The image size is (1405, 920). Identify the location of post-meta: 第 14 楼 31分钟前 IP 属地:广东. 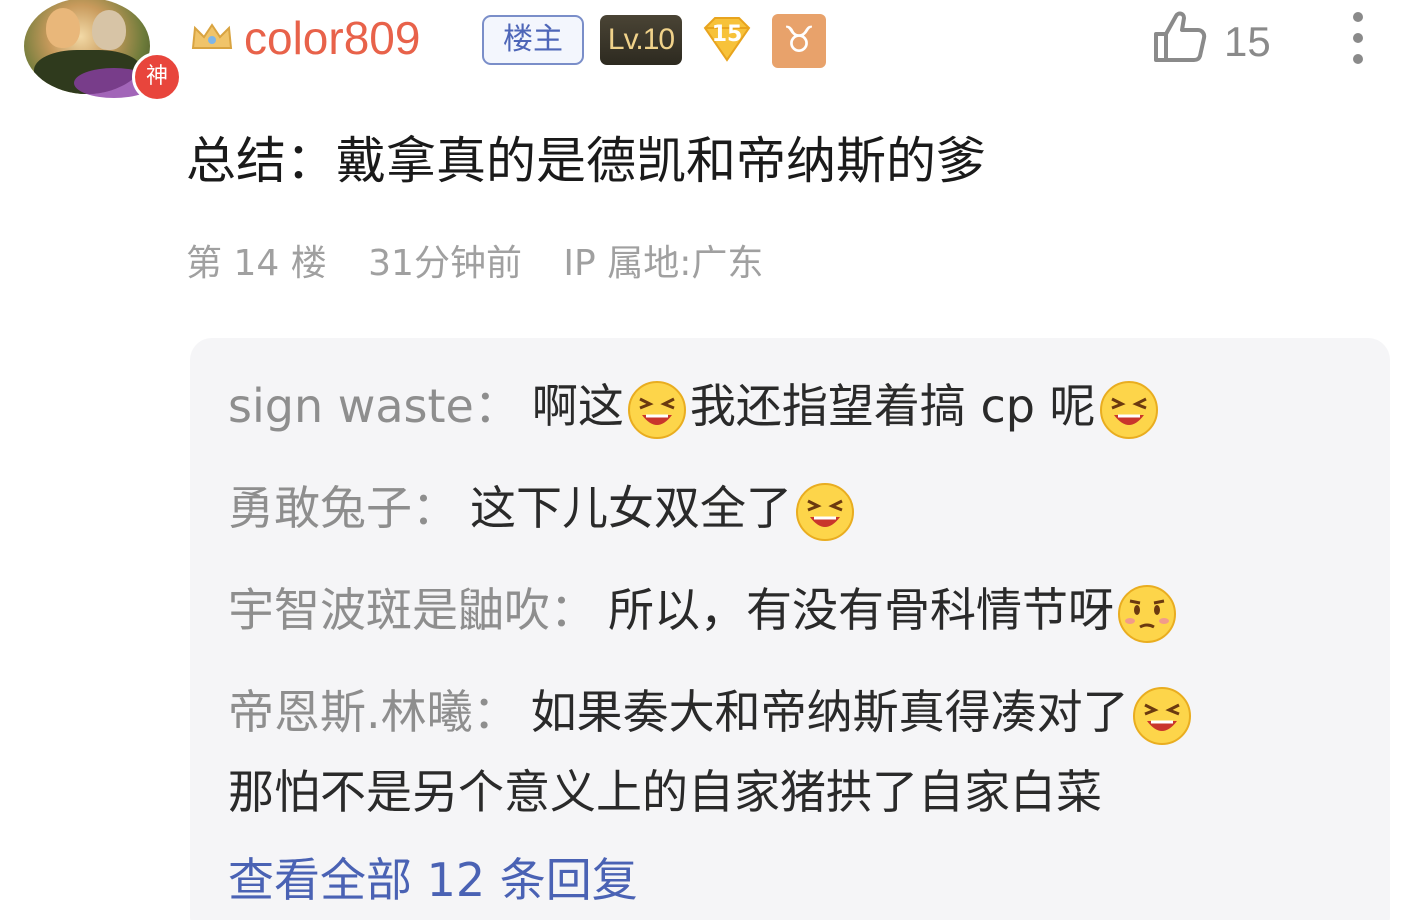
(489, 264).